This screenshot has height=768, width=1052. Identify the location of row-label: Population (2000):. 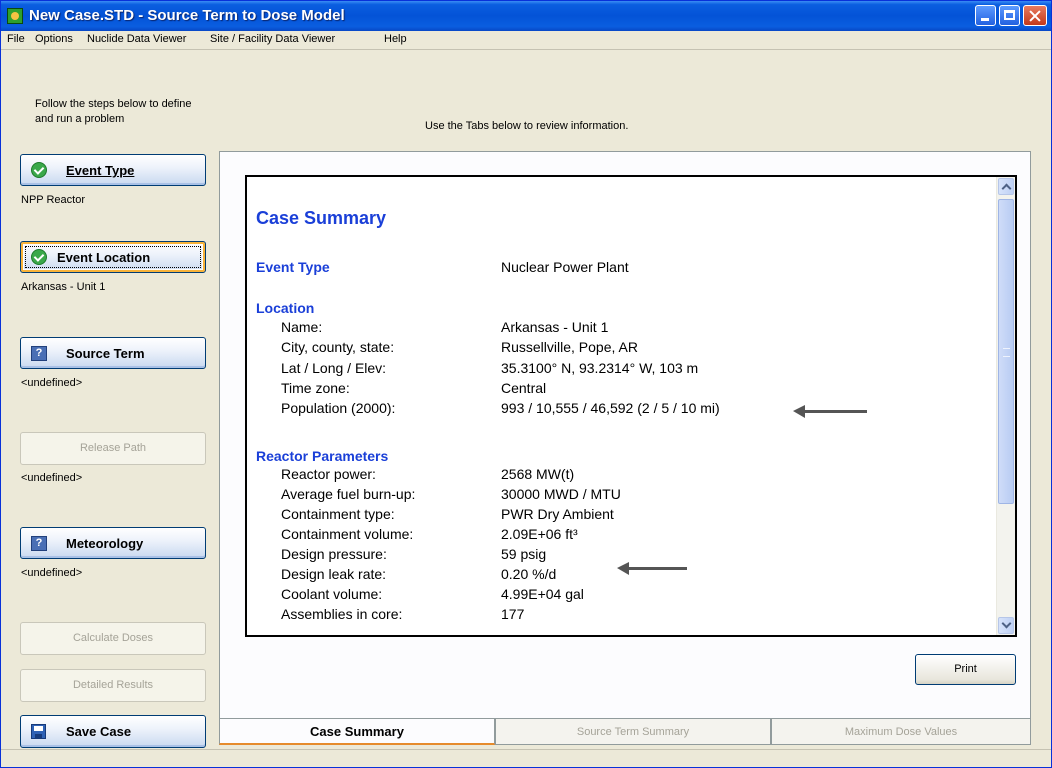
(338, 408).